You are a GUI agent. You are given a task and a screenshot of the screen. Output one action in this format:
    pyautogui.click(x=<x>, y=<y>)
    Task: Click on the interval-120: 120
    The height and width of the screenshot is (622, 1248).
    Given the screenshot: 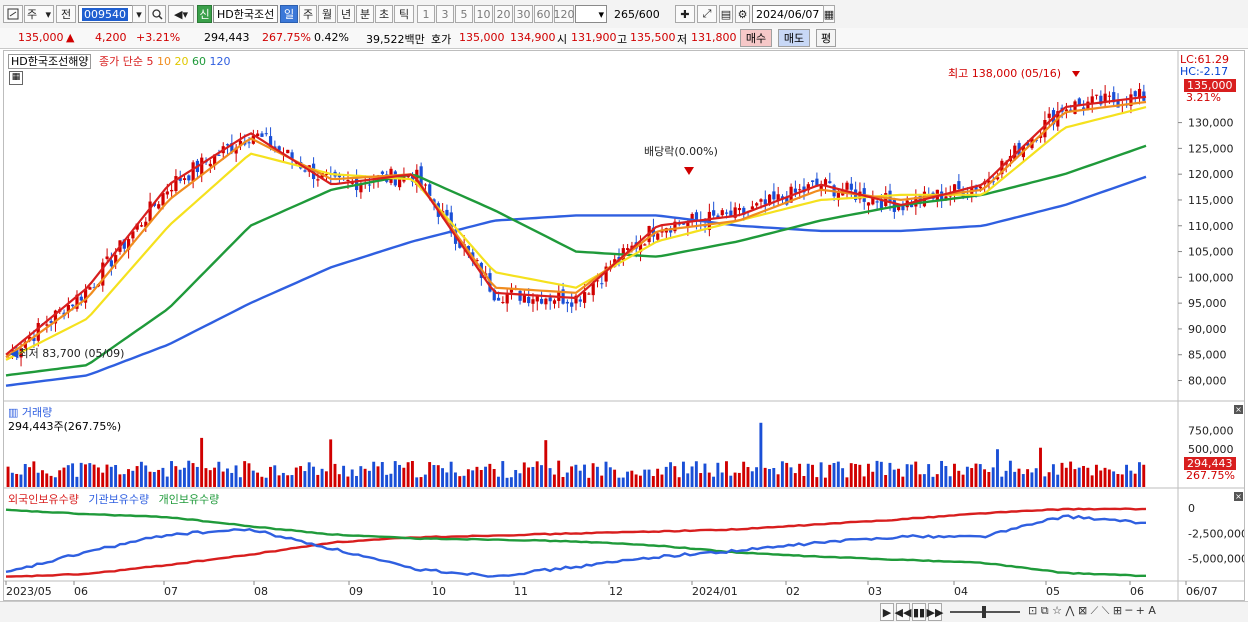 What is the action you would take?
    pyautogui.click(x=564, y=14)
    